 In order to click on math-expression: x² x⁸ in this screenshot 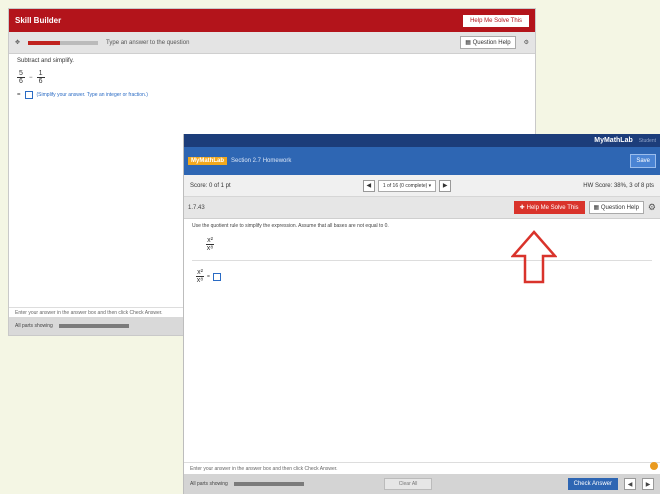, I will do `click(429, 244)`.